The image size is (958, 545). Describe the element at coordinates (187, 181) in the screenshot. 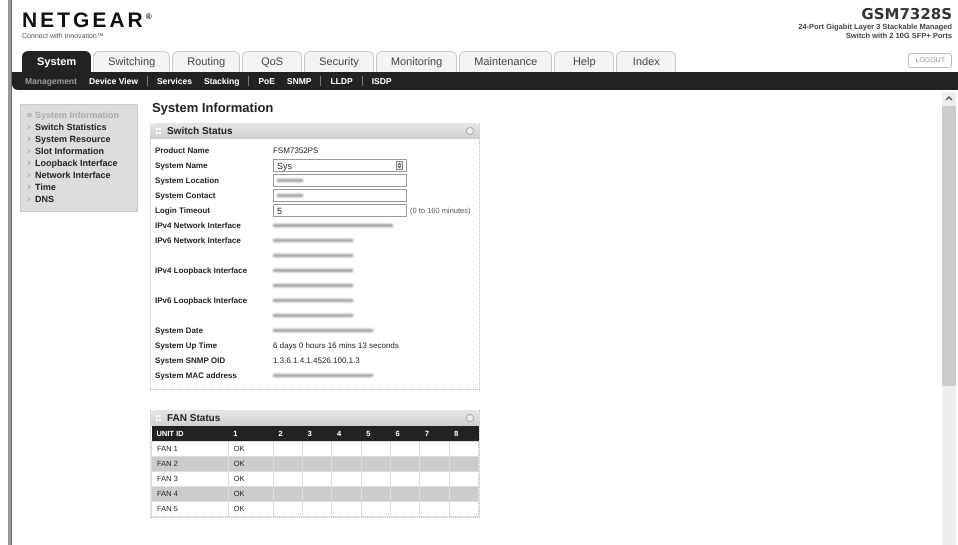

I see `field-label: System Location` at that location.